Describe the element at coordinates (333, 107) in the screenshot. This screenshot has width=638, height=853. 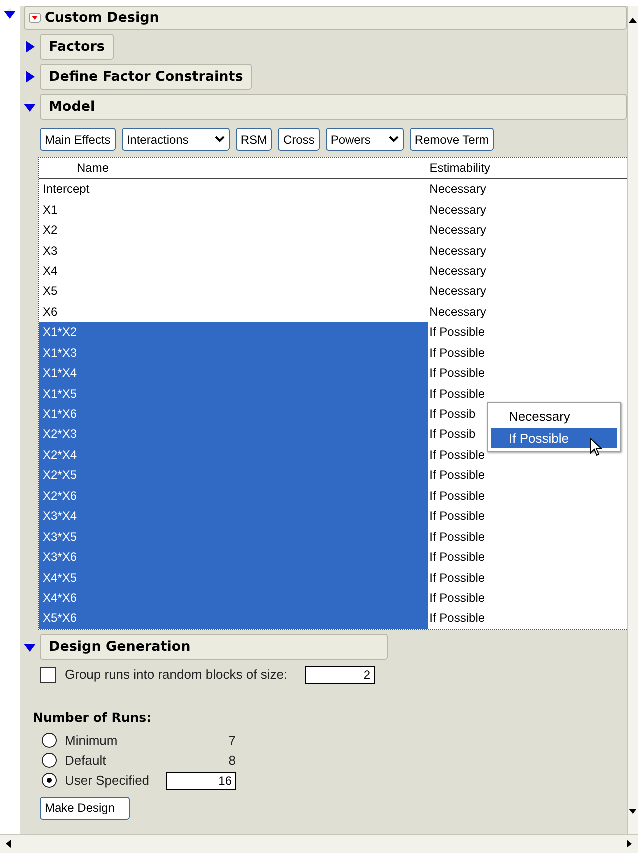
I see `section-header: Model` at that location.